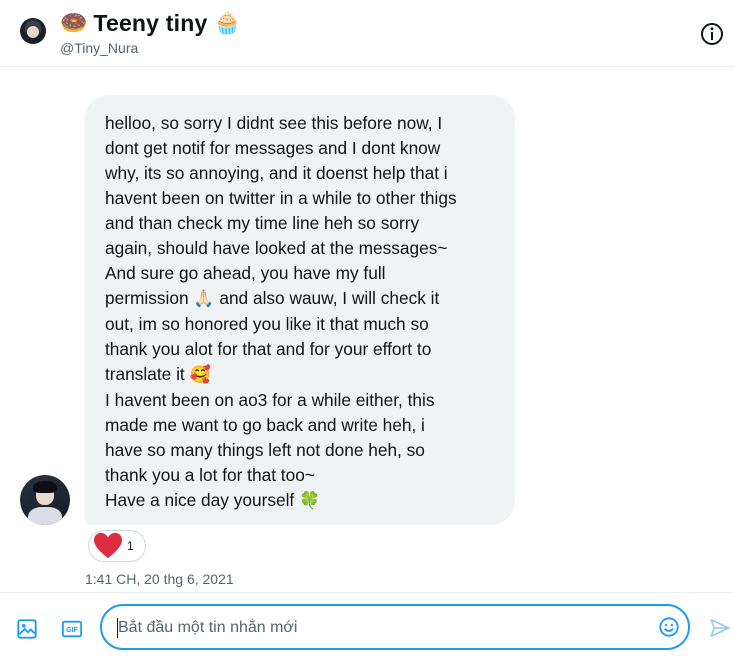 This screenshot has width=733, height=656. I want to click on smiling-hearts-emoji: 🥰, so click(200, 375).